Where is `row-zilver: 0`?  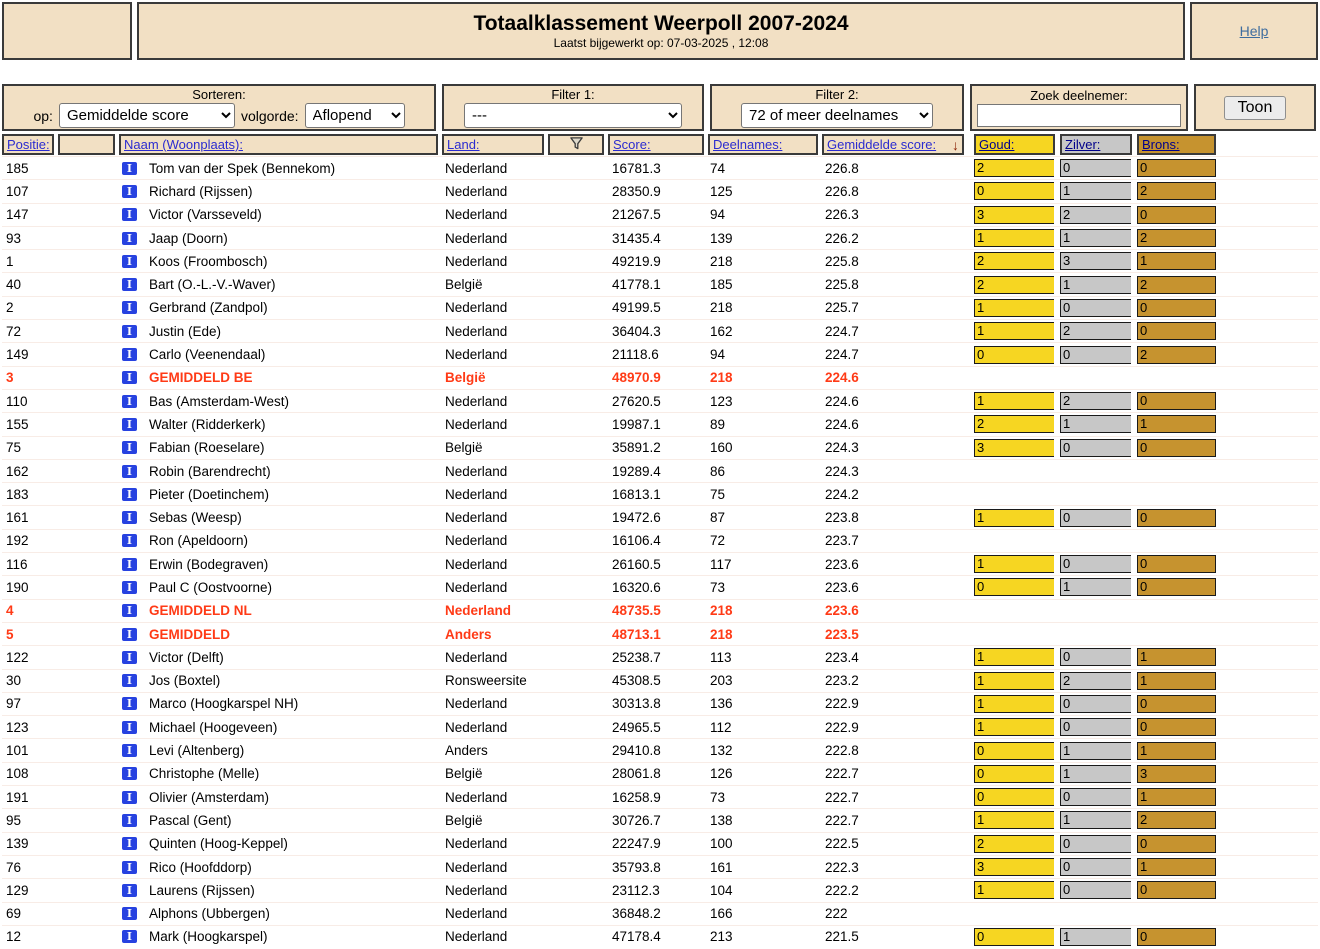 row-zilver: 0 is located at coordinates (1095, 797).